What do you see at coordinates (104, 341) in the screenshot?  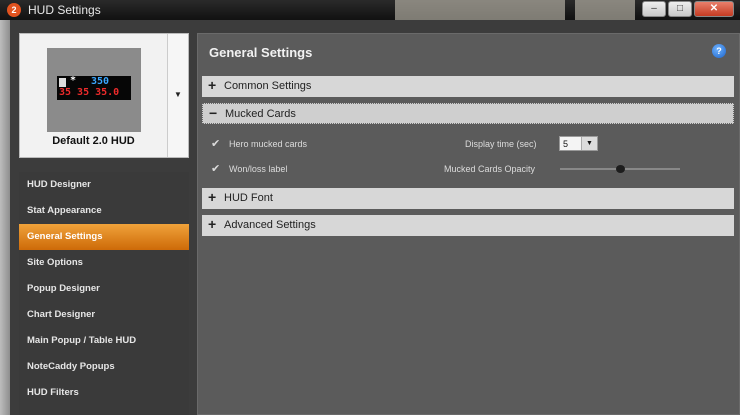 I see `sidebar-item-main-popup: Main Popup / Table HUD` at bounding box center [104, 341].